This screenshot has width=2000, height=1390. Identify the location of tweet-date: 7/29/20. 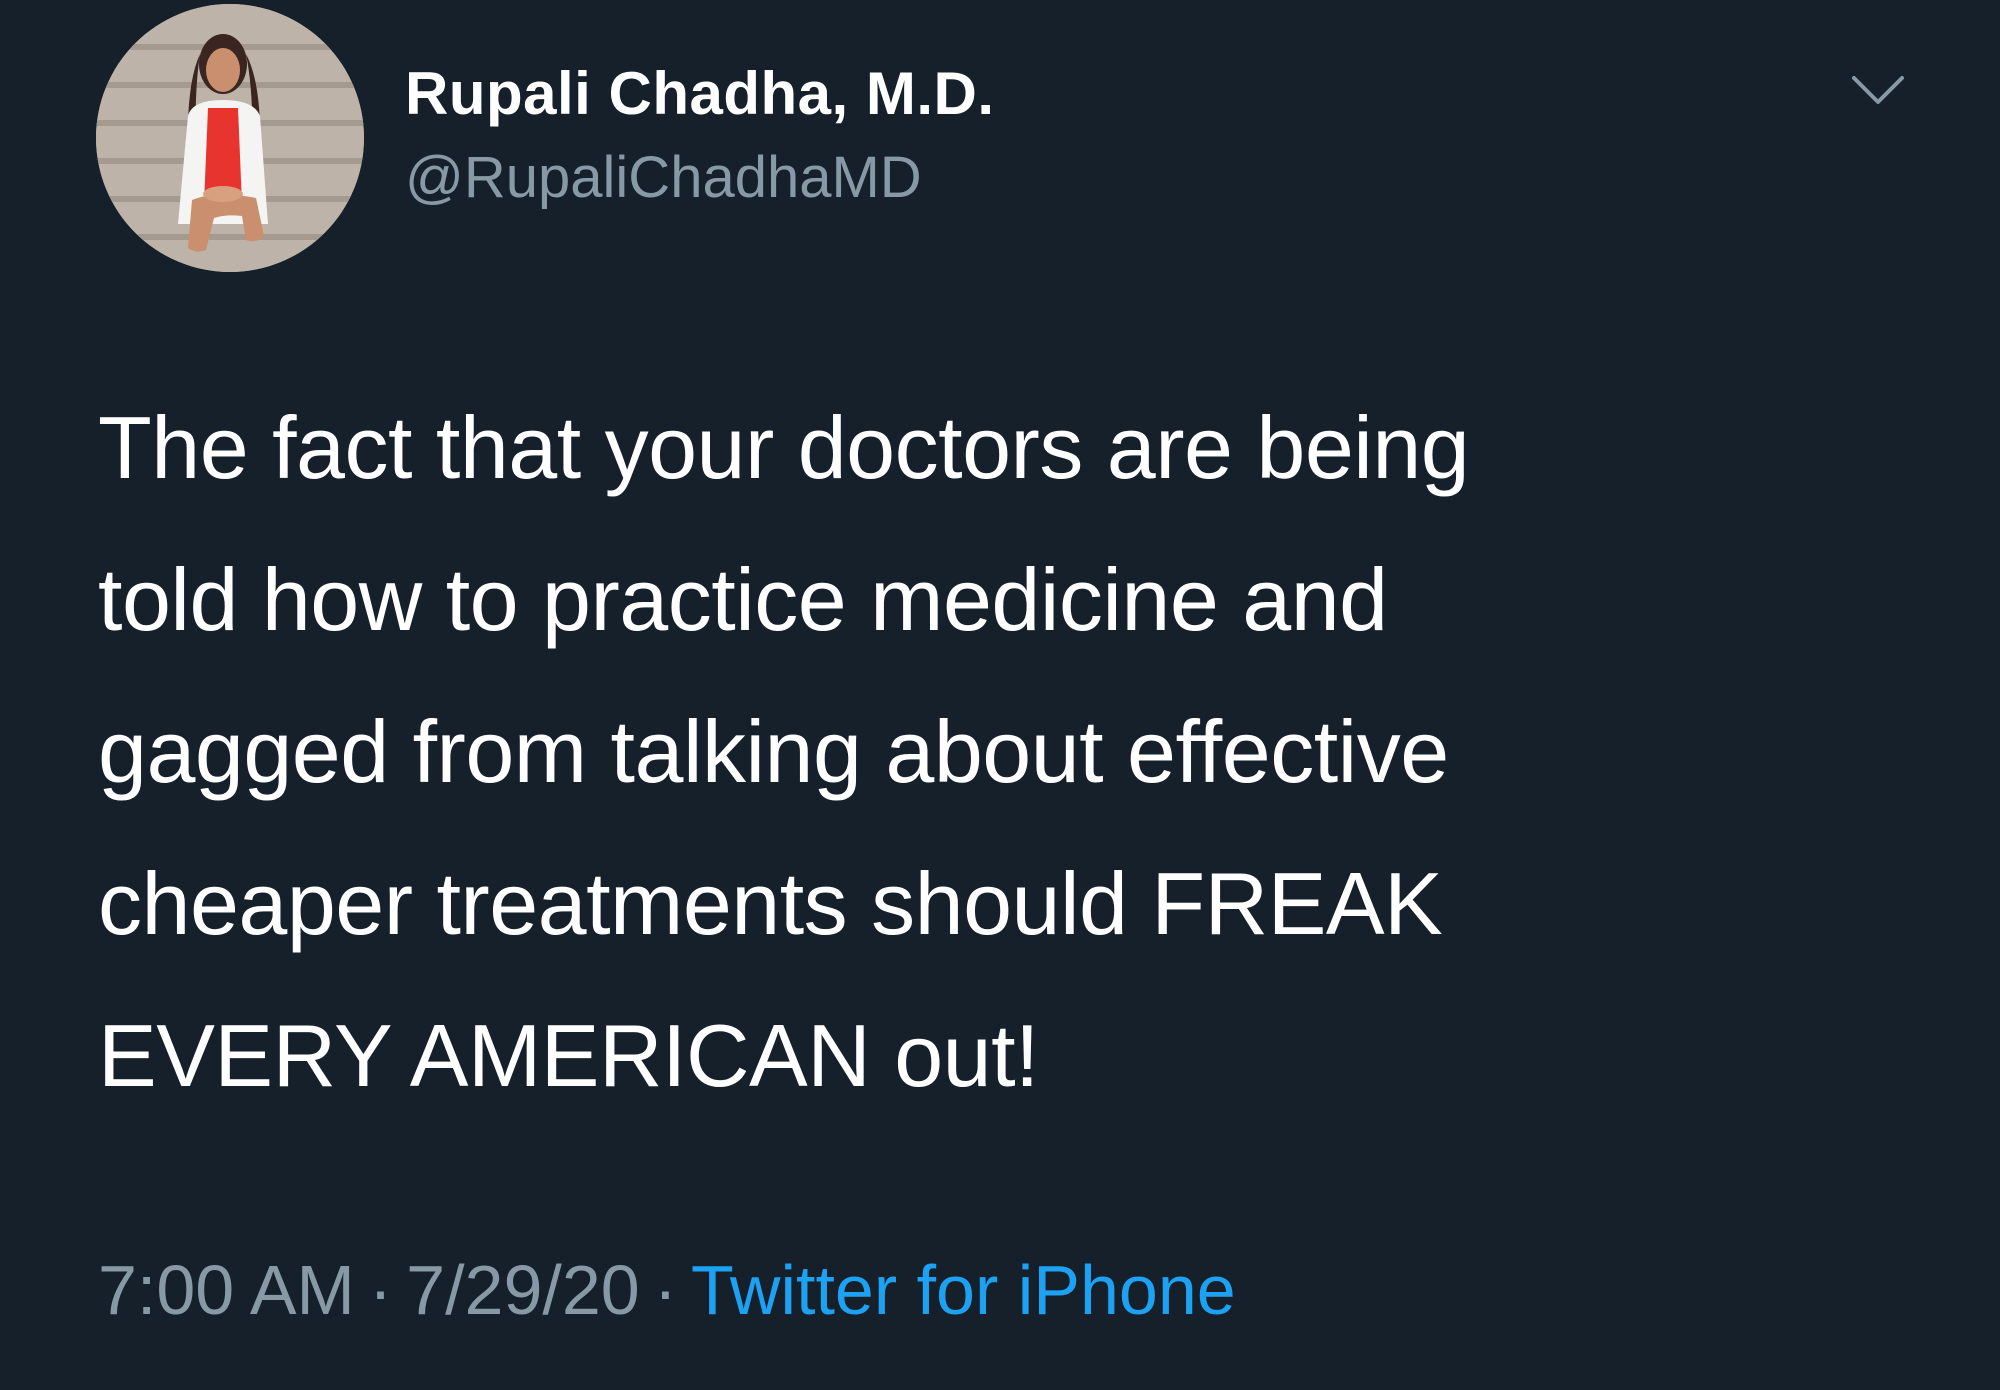
(523, 1290).